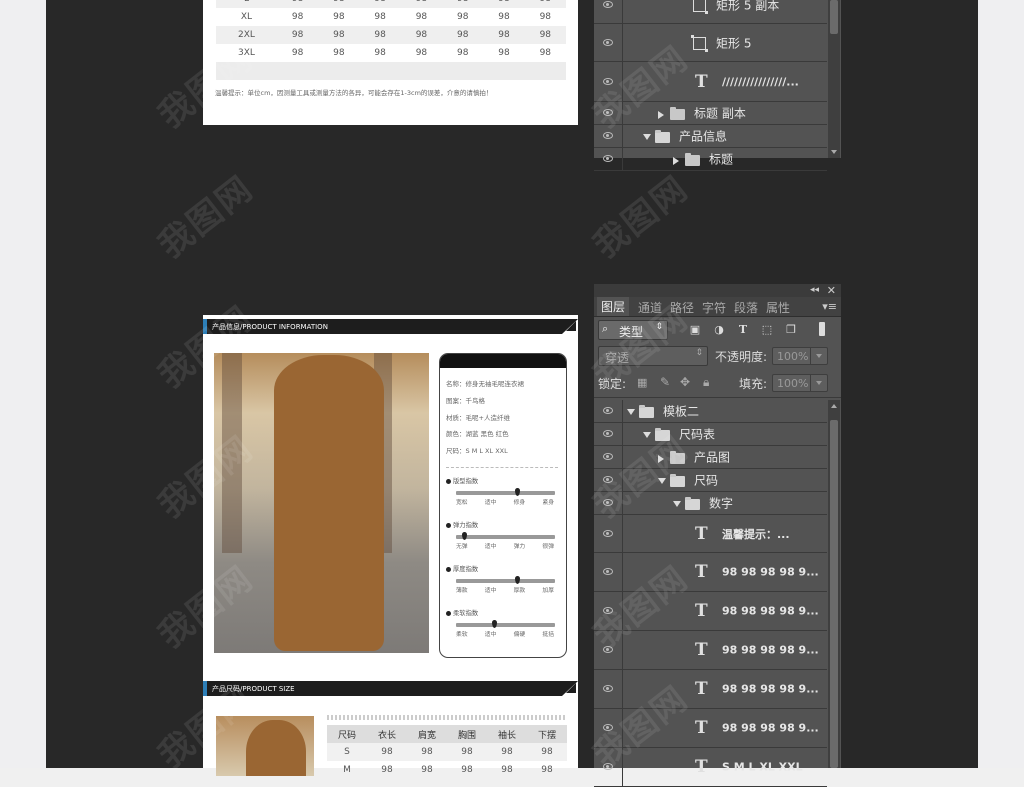 The height and width of the screenshot is (787, 1024). What do you see at coordinates (682, 307) in the screenshot?
I see `tab-paths: 路径` at bounding box center [682, 307].